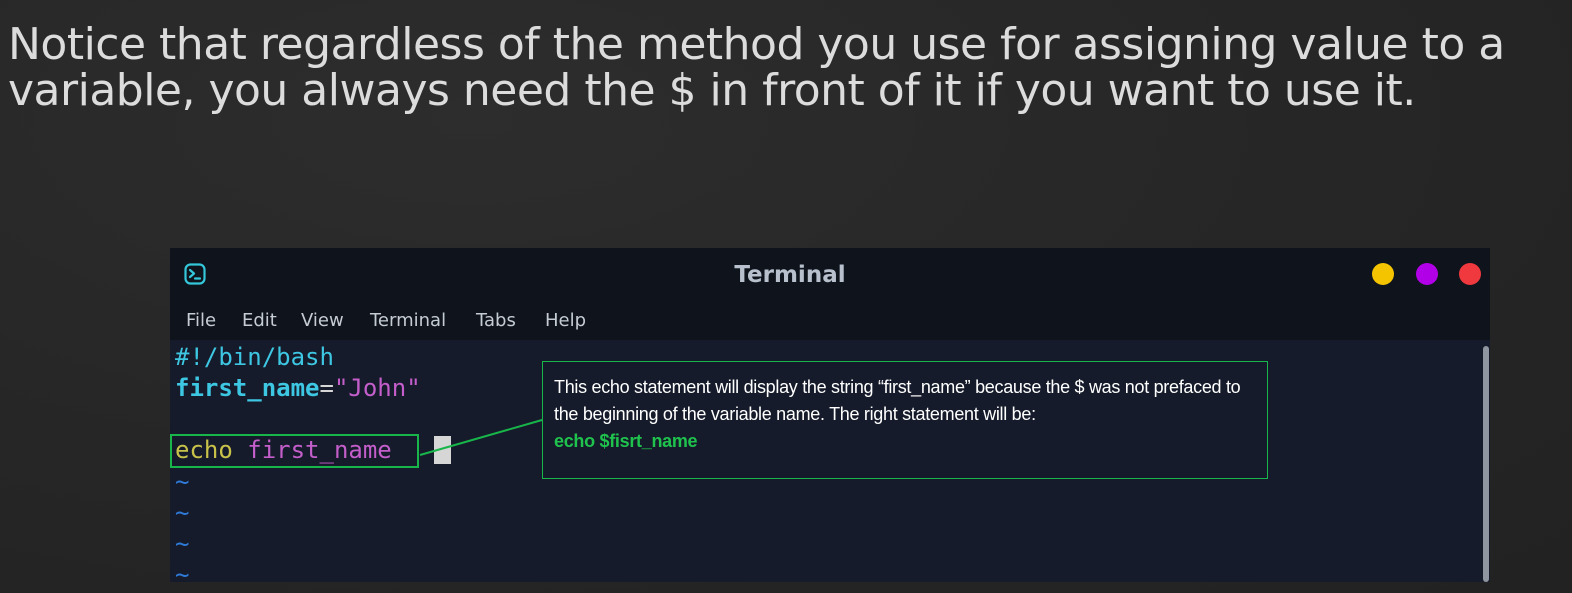 This screenshot has width=1572, height=593. I want to click on menu-item-tabs: Tabs, so click(496, 321).